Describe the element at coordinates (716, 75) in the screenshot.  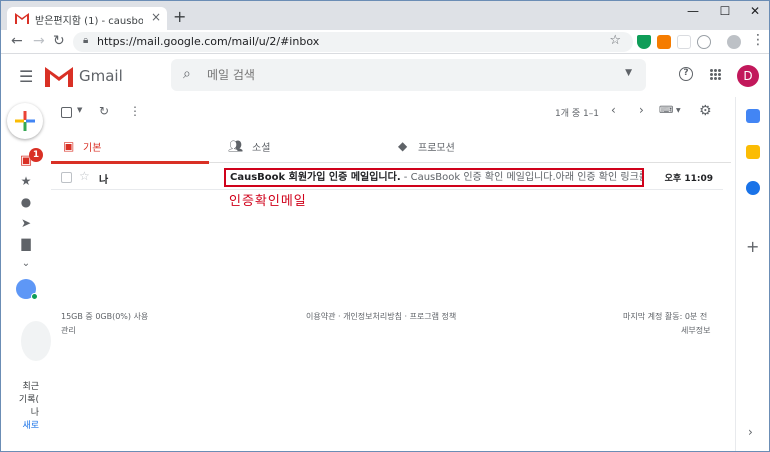
I see `apps-grid-icon` at that location.